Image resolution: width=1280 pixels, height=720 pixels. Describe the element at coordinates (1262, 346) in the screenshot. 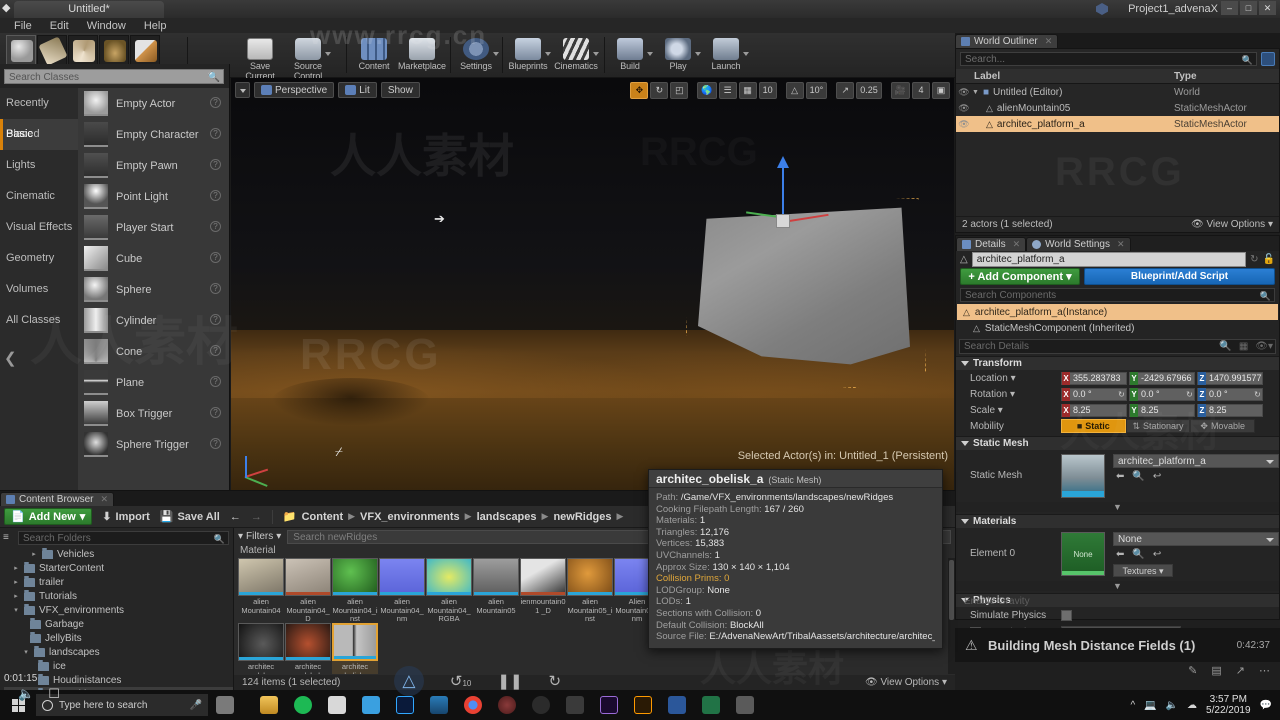

I see `eye-icon: 👁▾` at that location.